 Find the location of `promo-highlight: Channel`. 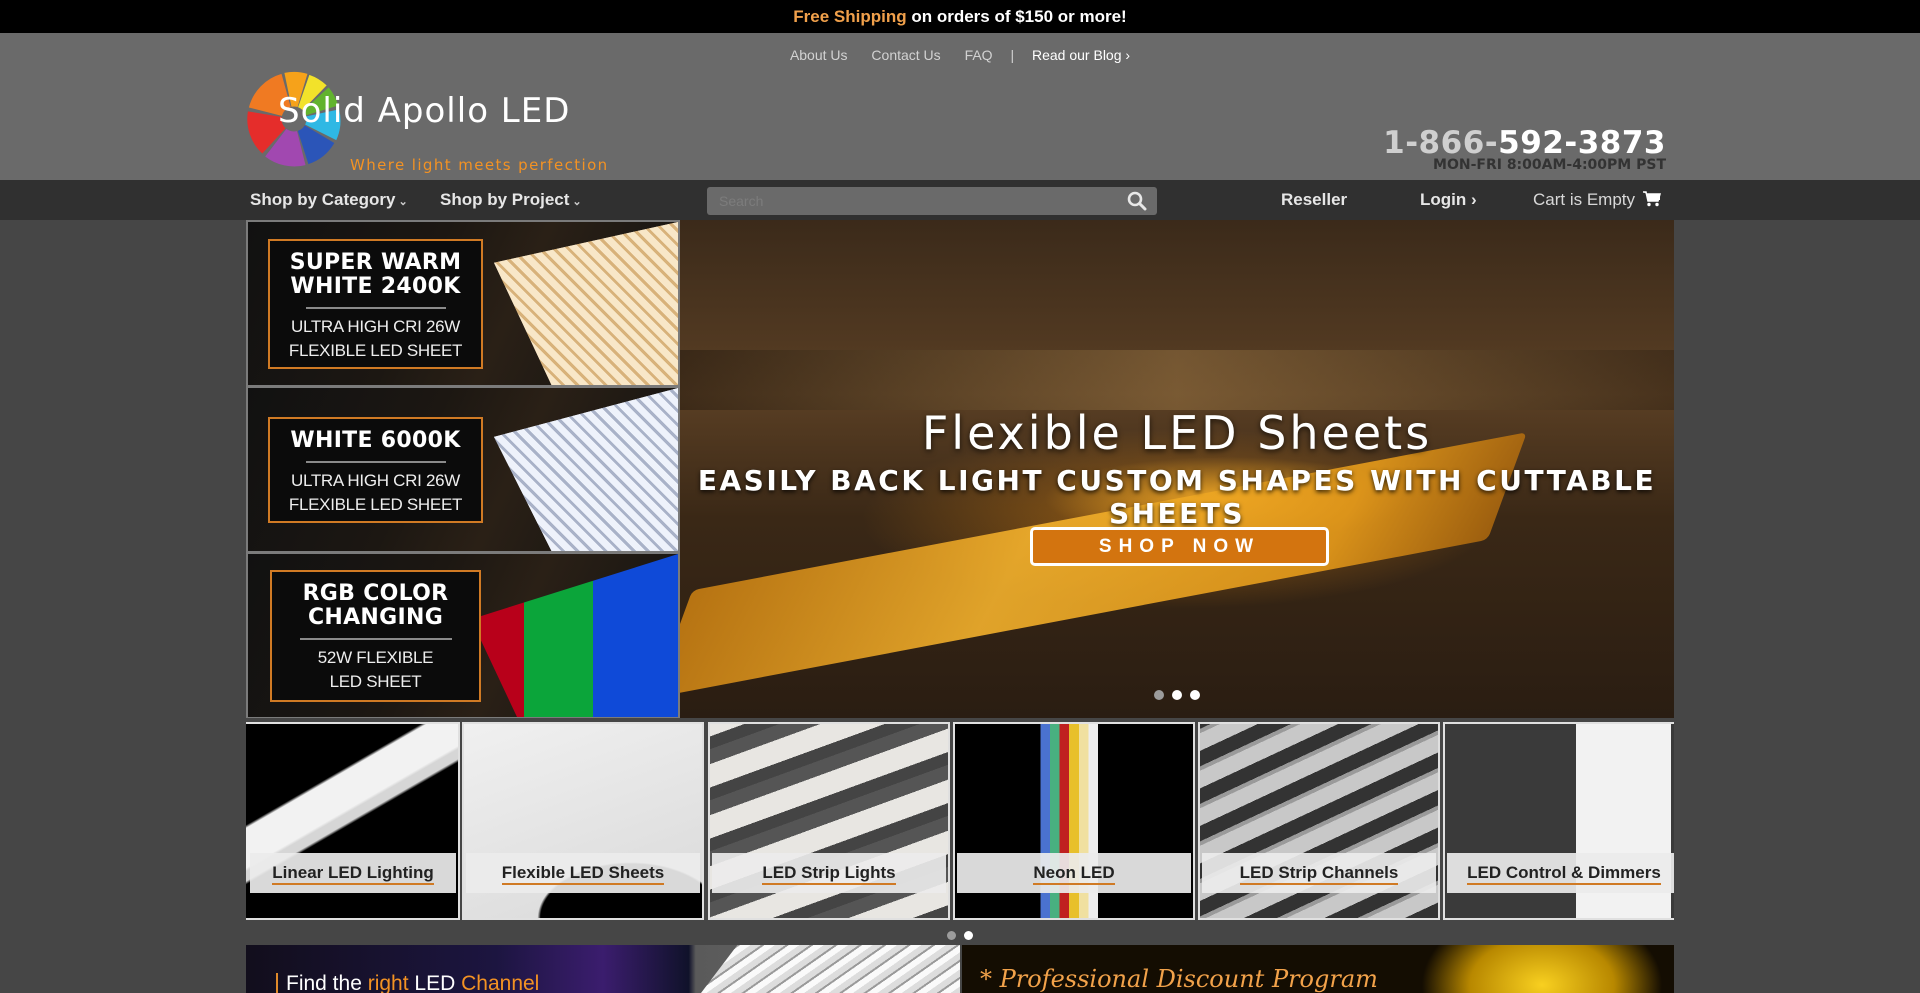

promo-highlight: Channel is located at coordinates (500, 982).